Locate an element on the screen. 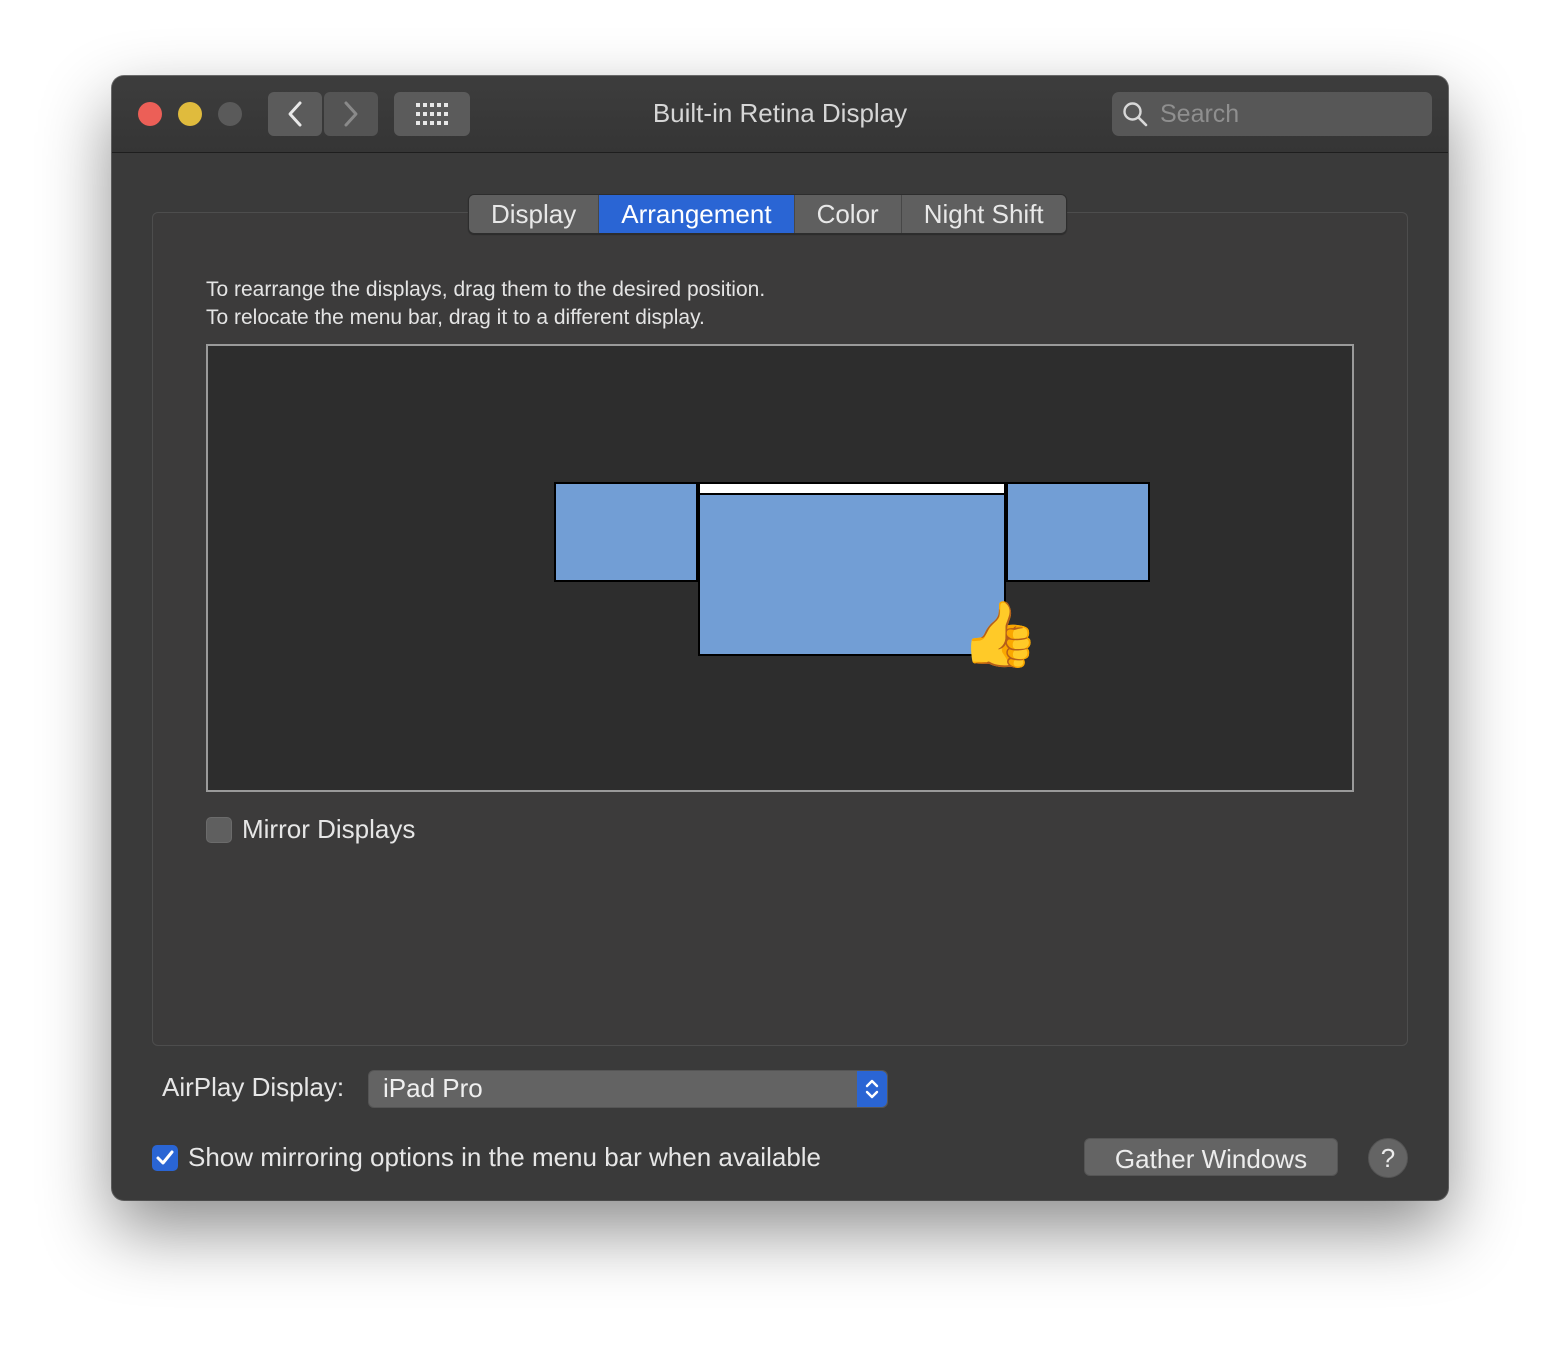 The image size is (1560, 1348). mirror-displays-checkbox is located at coordinates (219, 829).